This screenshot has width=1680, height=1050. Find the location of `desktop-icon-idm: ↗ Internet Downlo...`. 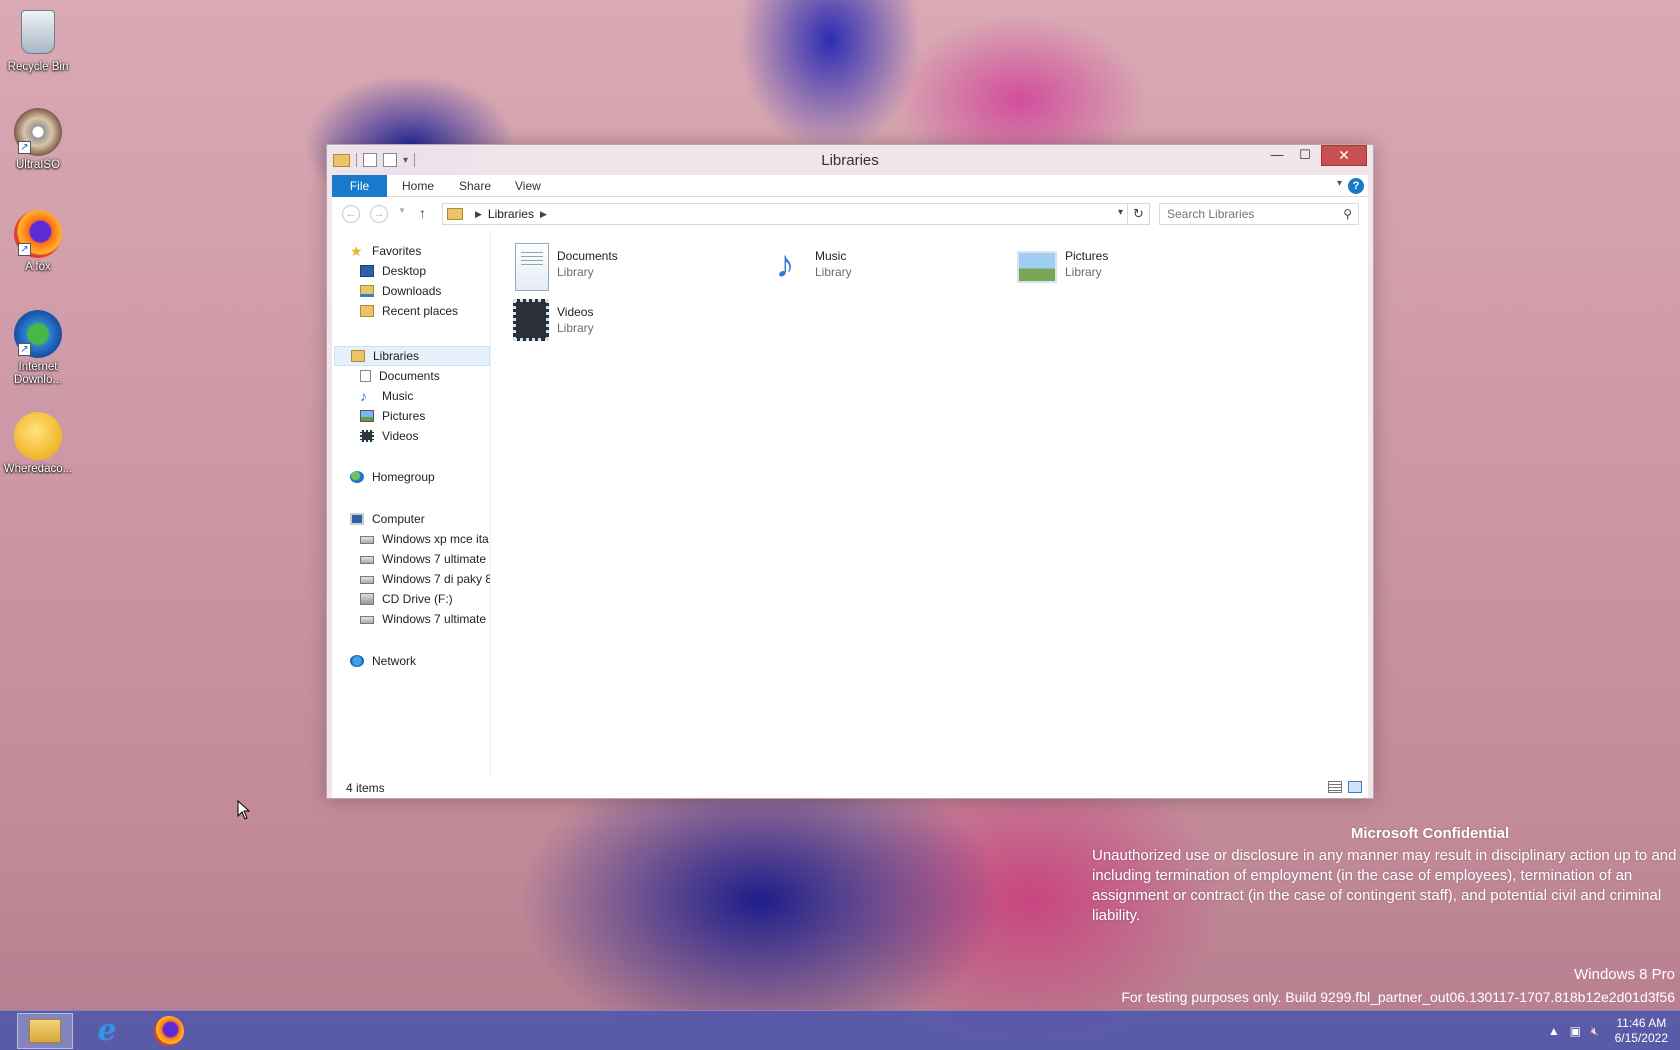

desktop-icon-idm: ↗ Internet Downlo... is located at coordinates (38, 348).